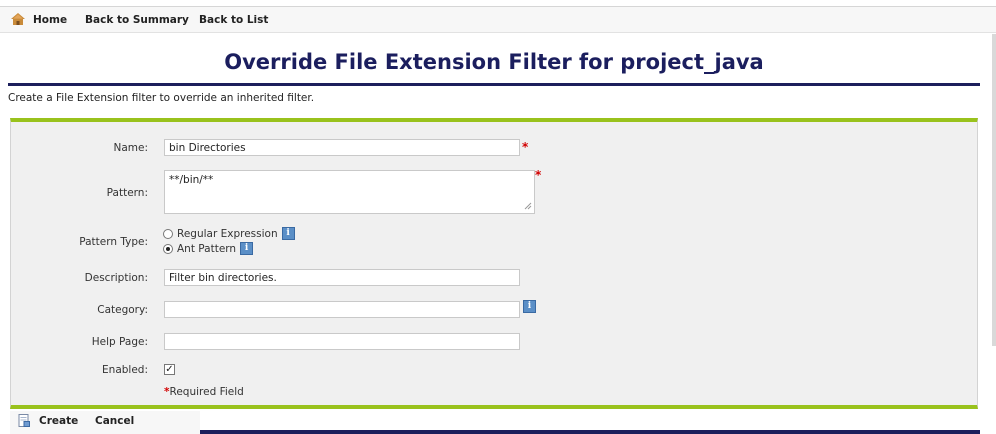  I want to click on cancel-button: Cancel, so click(114, 421).